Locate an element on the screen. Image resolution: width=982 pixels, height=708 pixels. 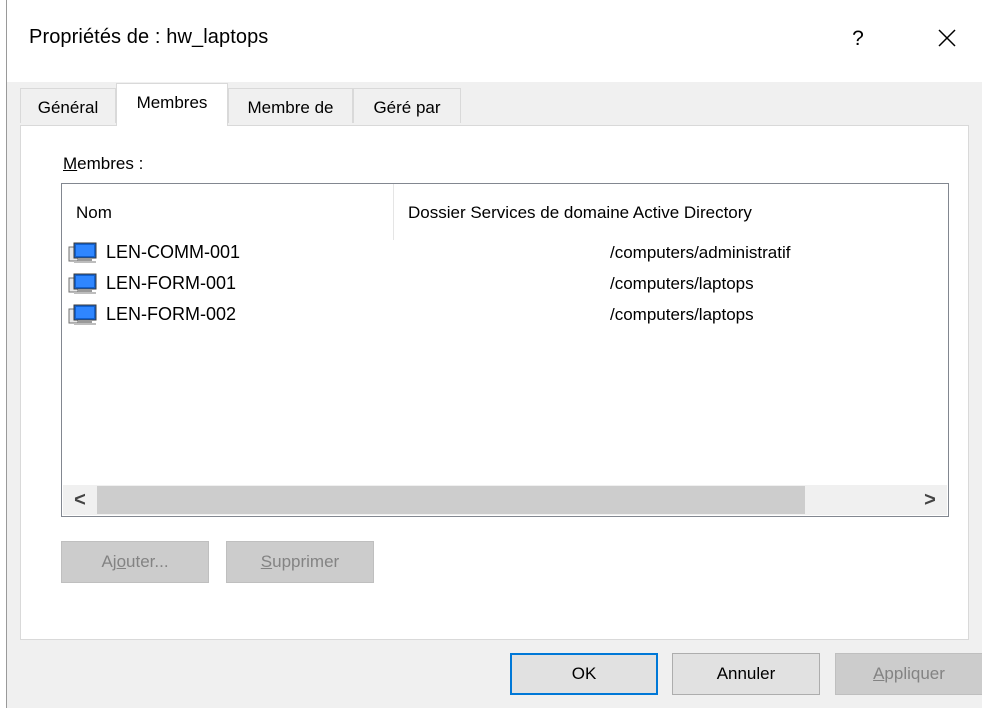
tab-managed-by: Géré par is located at coordinates (407, 105).